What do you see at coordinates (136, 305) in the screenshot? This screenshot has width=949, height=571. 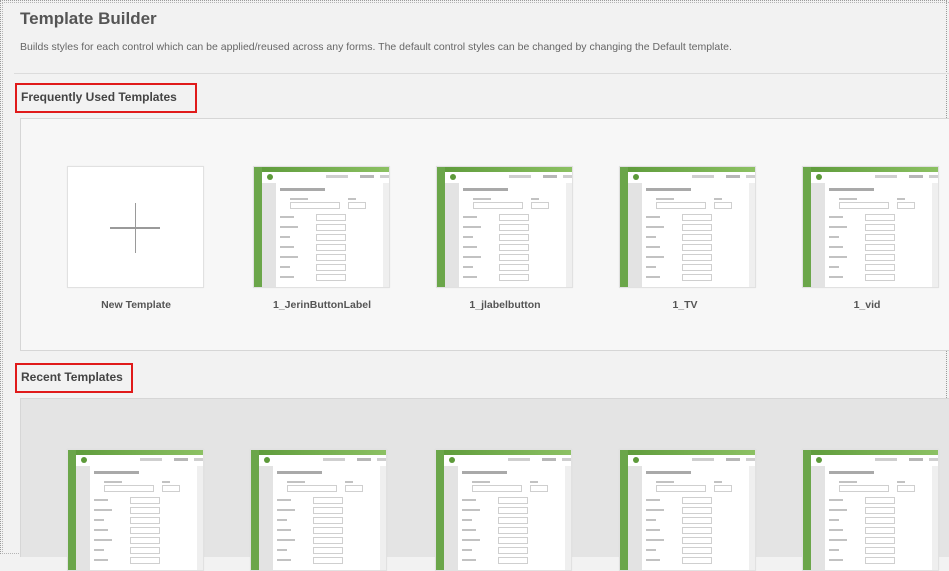 I see `new-template-label: New Template` at bounding box center [136, 305].